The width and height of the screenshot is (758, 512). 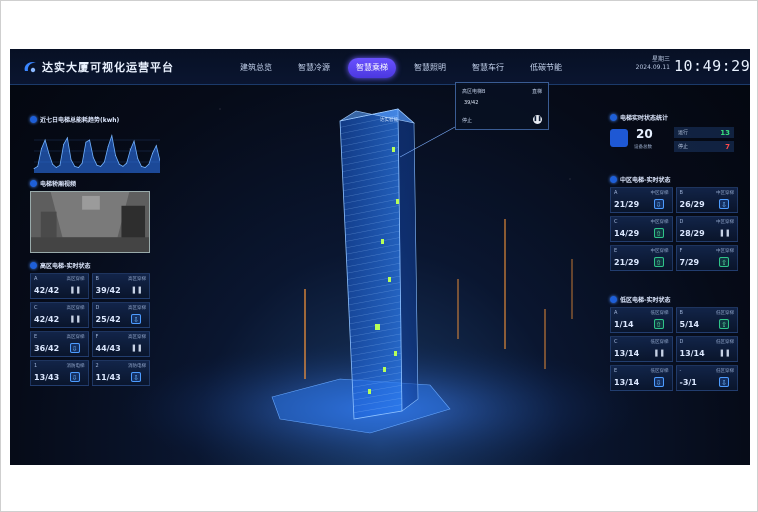 What do you see at coordinates (640, 179) in the screenshot?
I see `mid-zone-title: 中区电梯-实时状态` at bounding box center [640, 179].